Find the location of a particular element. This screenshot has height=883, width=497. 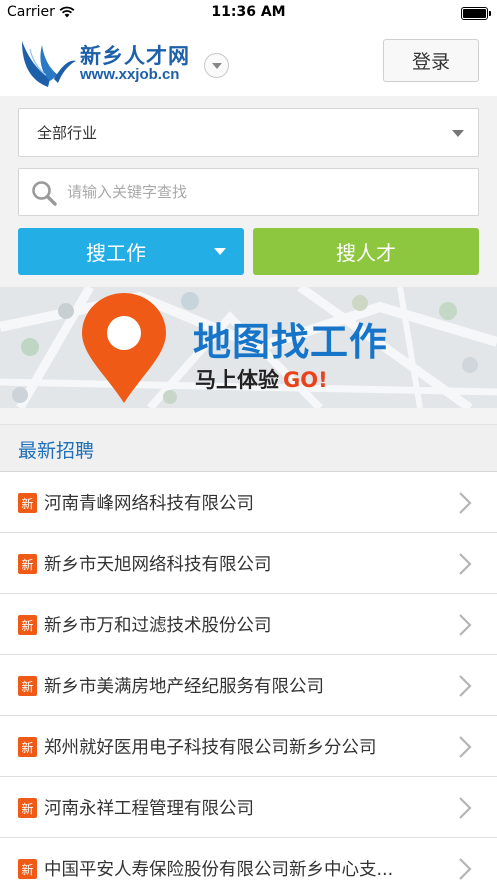

industry-select: 全部行业 is located at coordinates (248, 132).